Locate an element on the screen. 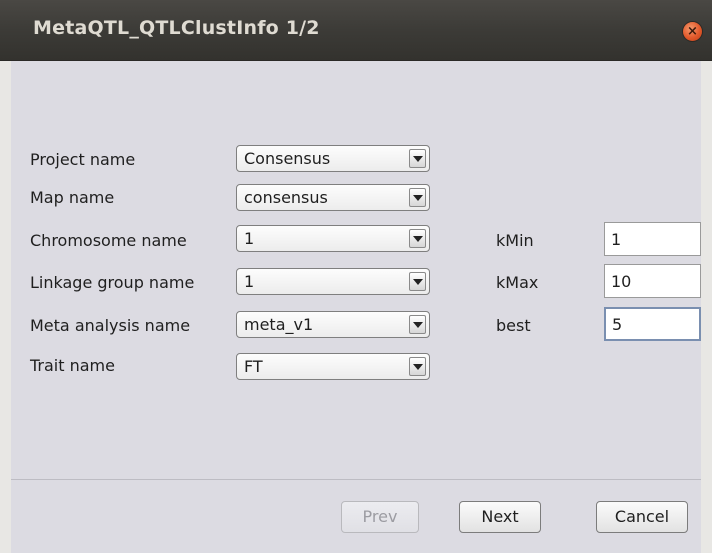 This screenshot has width=712, height=553. kmin-field is located at coordinates (652, 239).